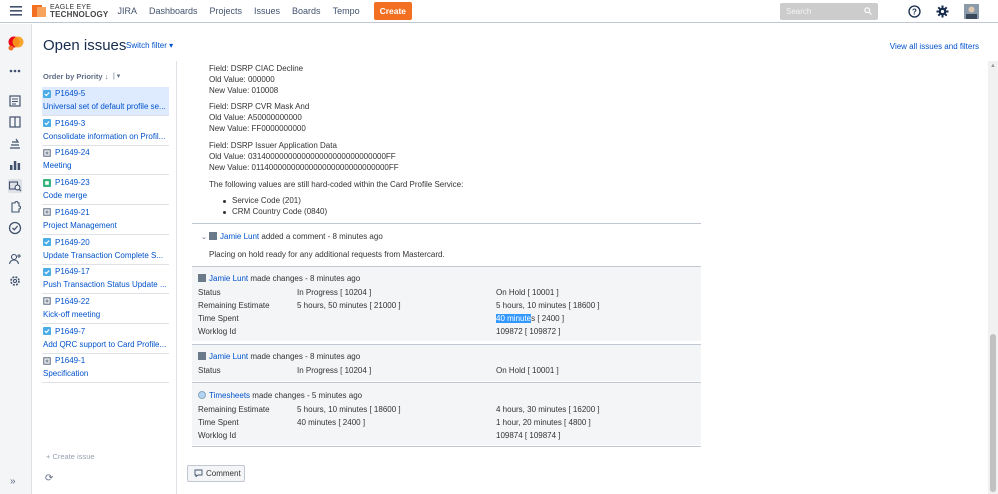  What do you see at coordinates (64, 331) in the screenshot?
I see `issue-key: P1649-7` at bounding box center [64, 331].